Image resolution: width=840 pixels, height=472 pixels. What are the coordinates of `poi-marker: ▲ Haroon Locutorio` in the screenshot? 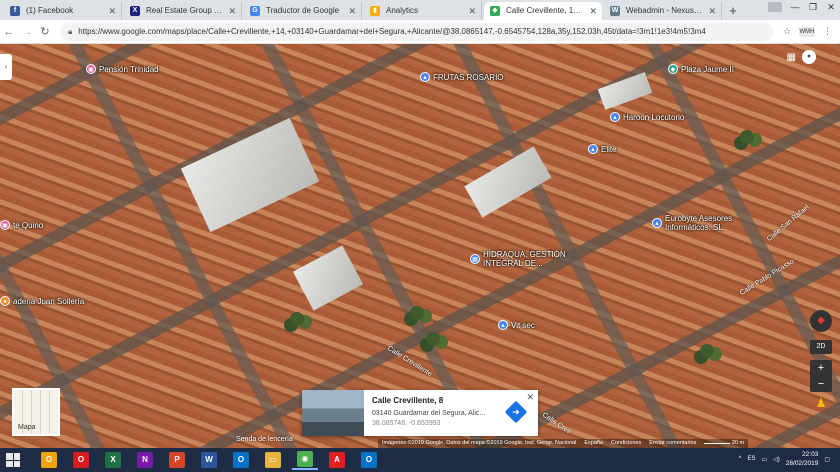 It's located at (647, 117).